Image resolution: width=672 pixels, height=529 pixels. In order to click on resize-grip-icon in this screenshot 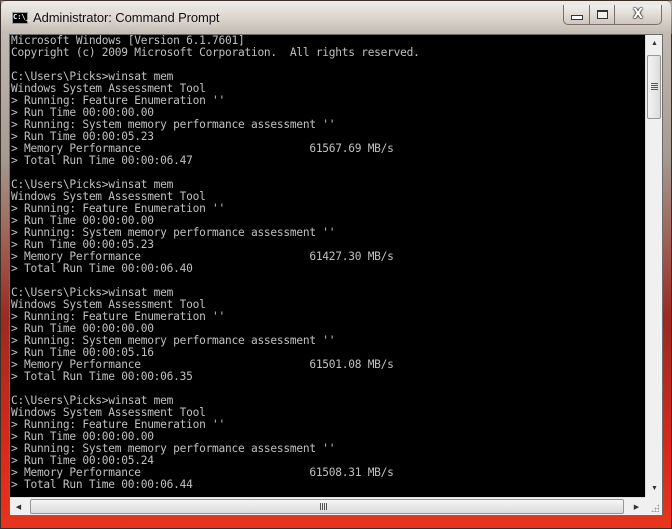, I will do `click(655, 508)`.